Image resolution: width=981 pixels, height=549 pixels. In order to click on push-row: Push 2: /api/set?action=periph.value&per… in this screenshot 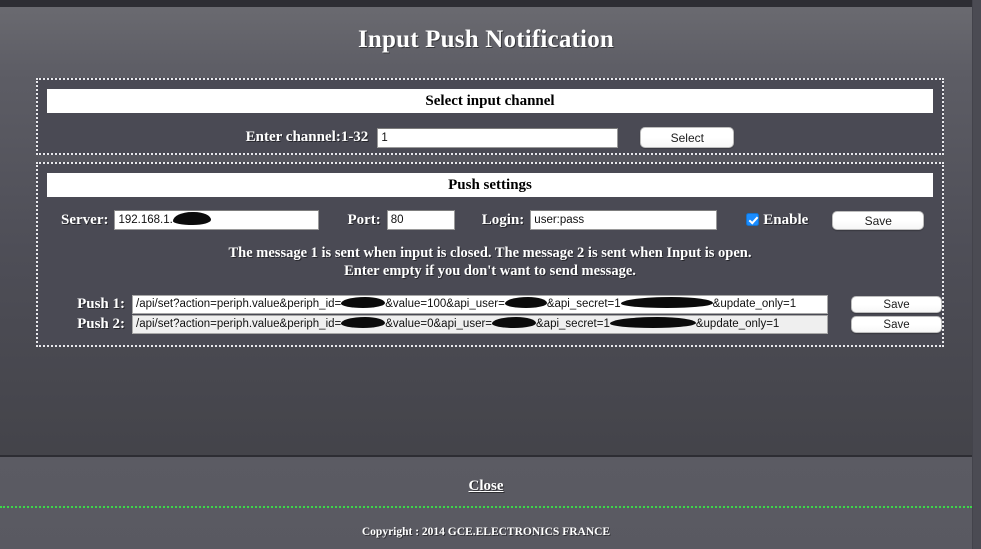, I will do `click(490, 324)`.